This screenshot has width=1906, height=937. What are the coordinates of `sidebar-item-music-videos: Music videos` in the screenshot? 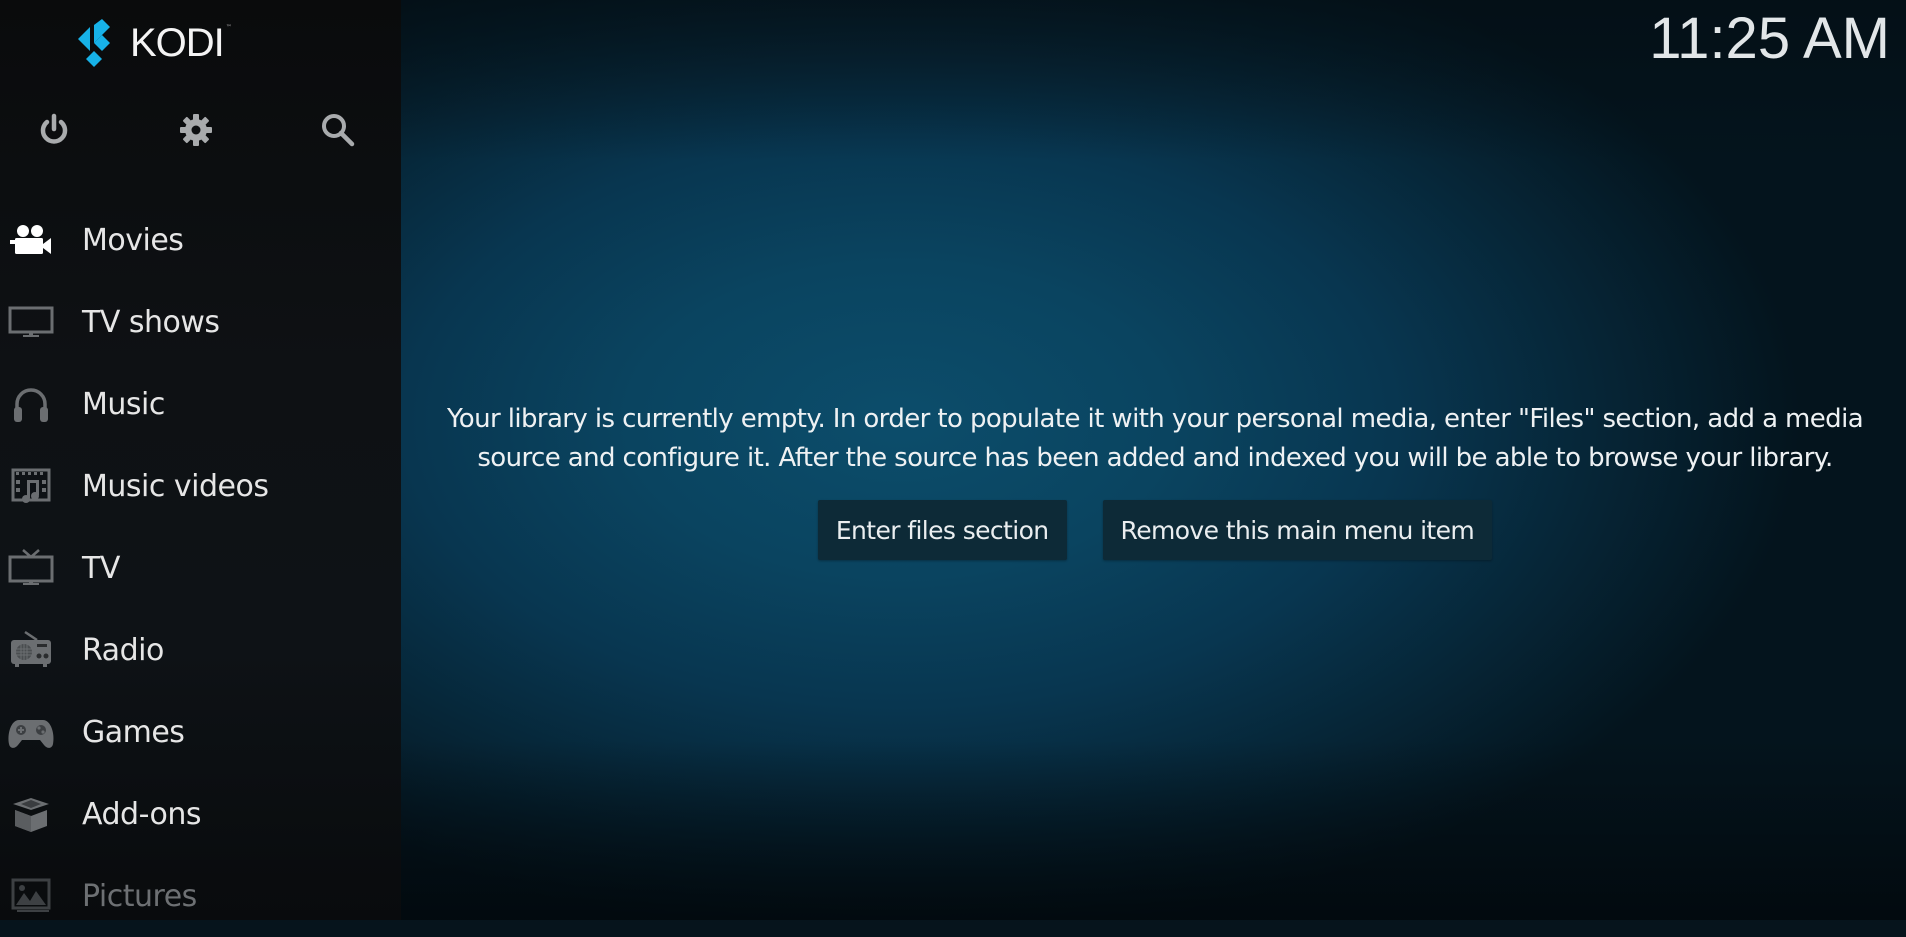 It's located at (200, 486).